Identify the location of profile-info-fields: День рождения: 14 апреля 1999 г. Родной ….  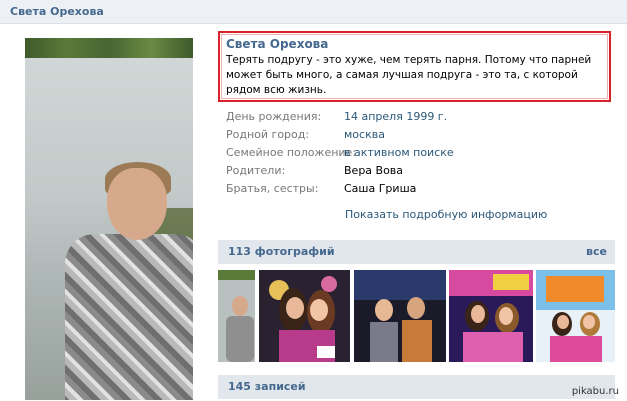
(416, 153).